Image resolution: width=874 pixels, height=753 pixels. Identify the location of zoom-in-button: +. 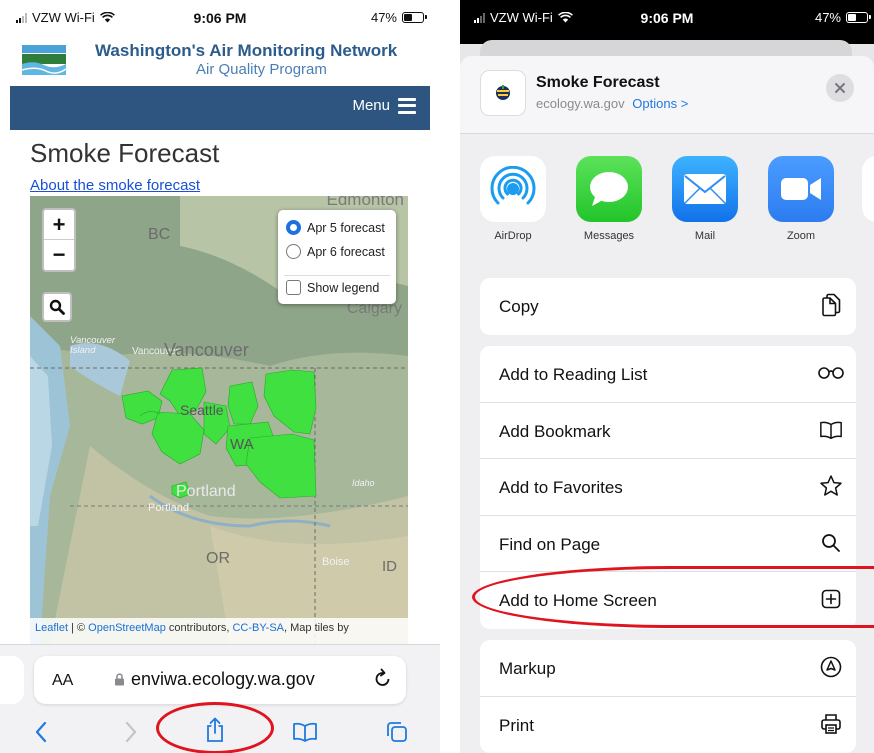
(59, 225).